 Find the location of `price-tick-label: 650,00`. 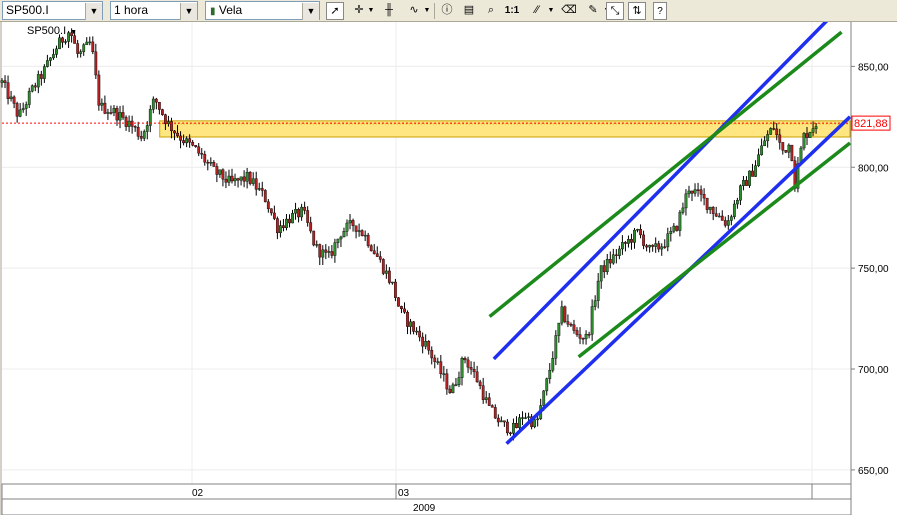

price-tick-label: 650,00 is located at coordinates (873, 471).